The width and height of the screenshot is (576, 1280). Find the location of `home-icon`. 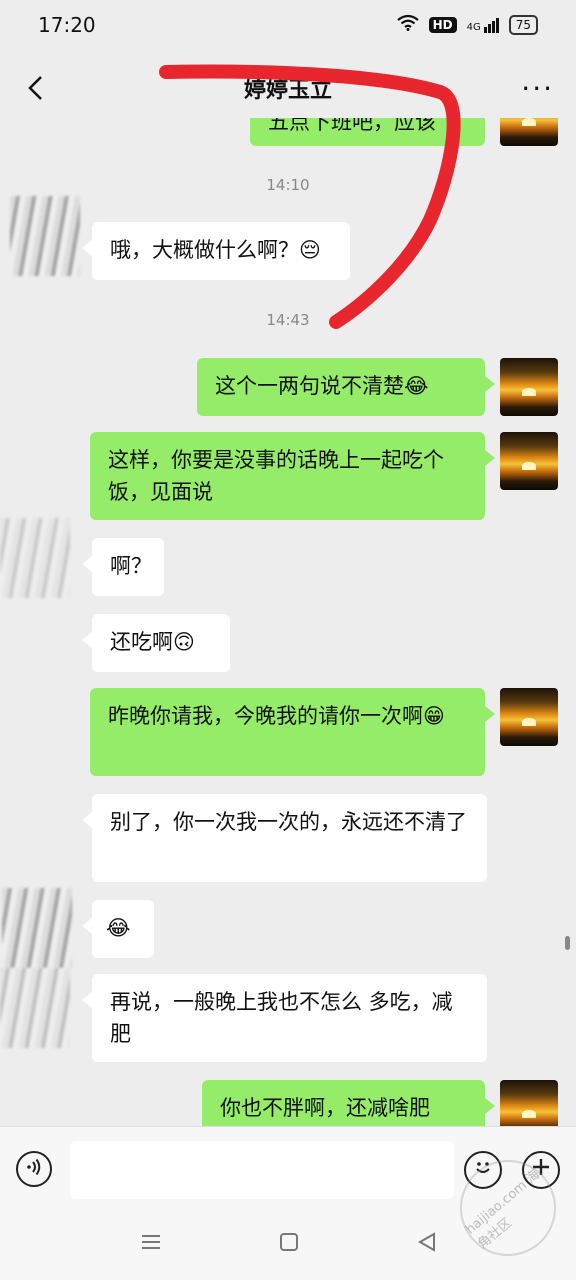

home-icon is located at coordinates (289, 1242).